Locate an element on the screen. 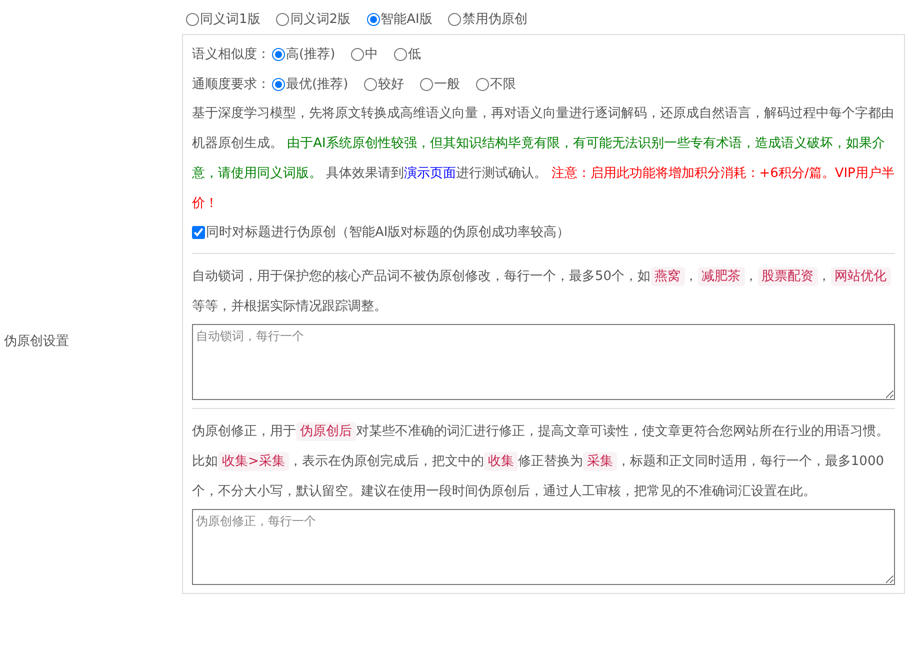 This screenshot has height=658, width=911. option-label: 较好 is located at coordinates (391, 84).